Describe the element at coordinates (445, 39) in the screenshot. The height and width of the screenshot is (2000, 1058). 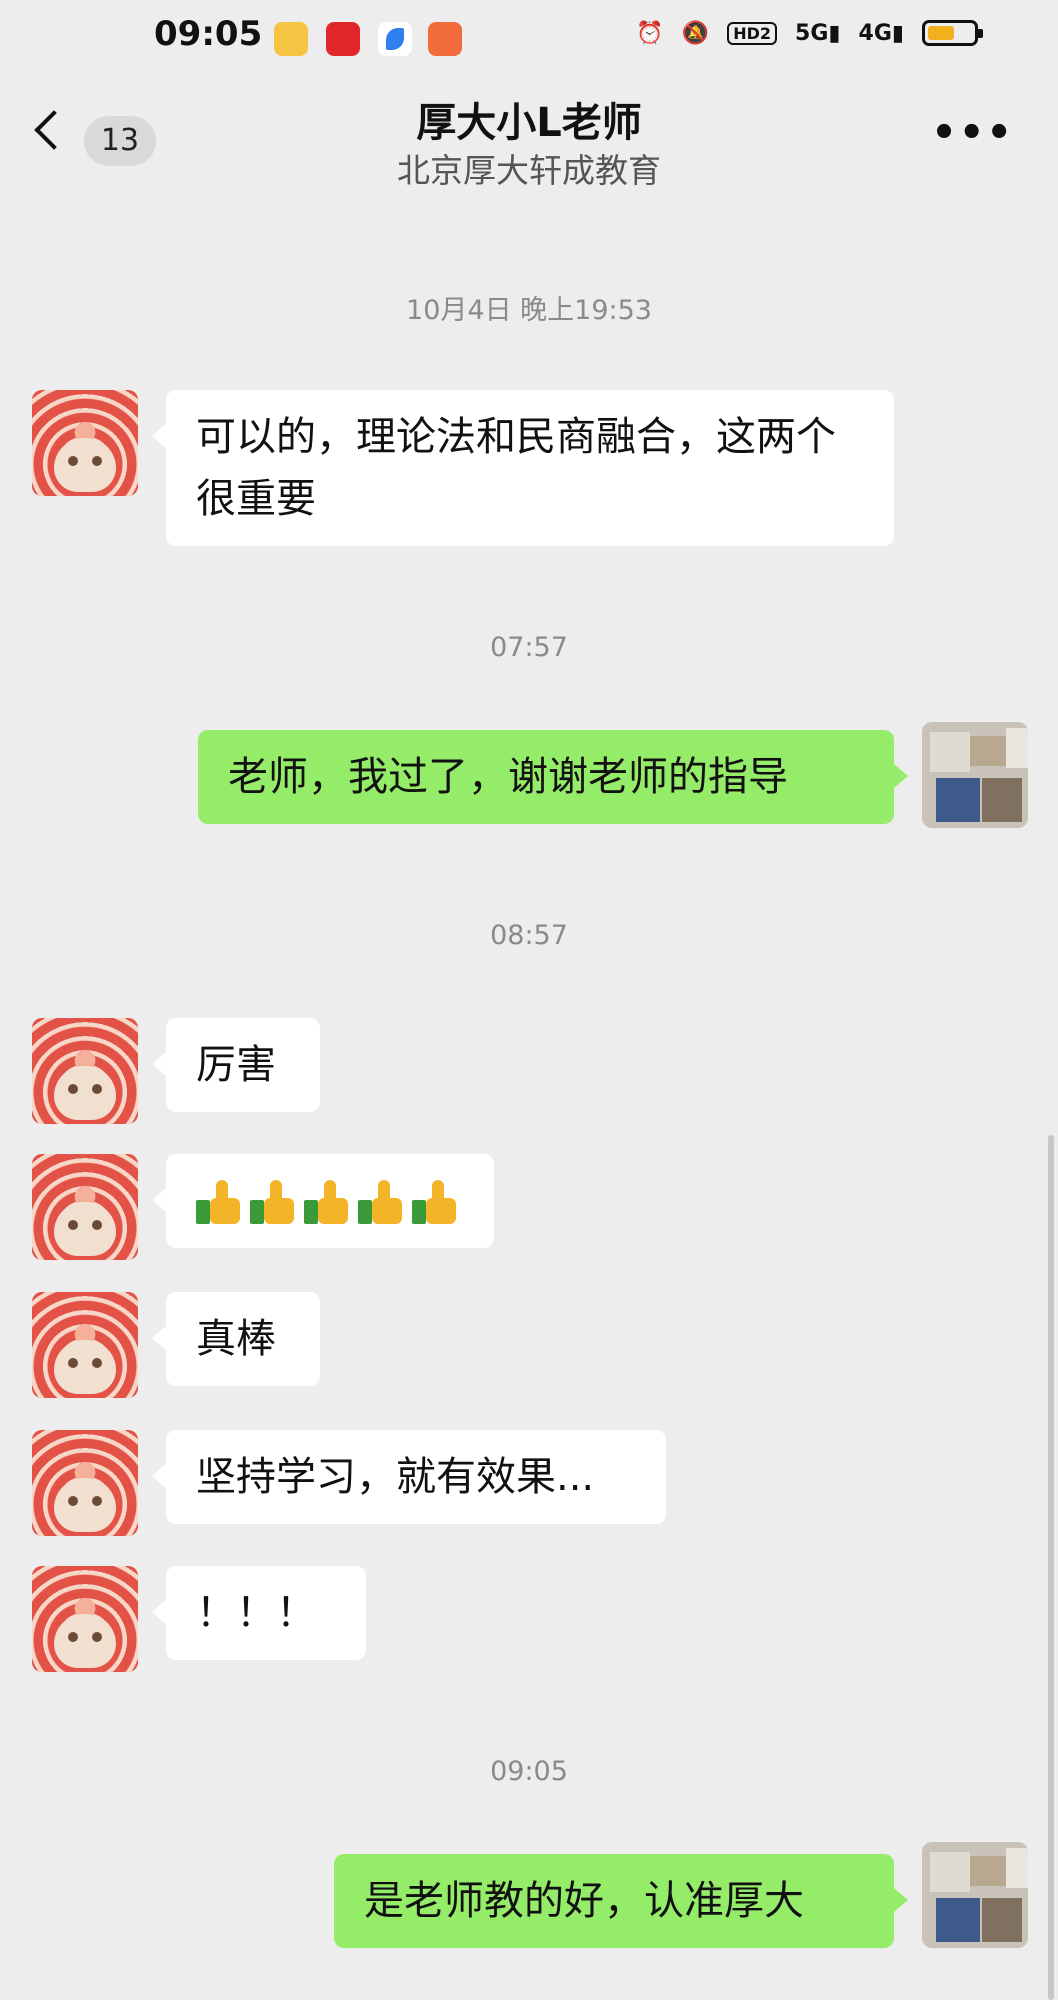
I see `reader-app-icon` at that location.